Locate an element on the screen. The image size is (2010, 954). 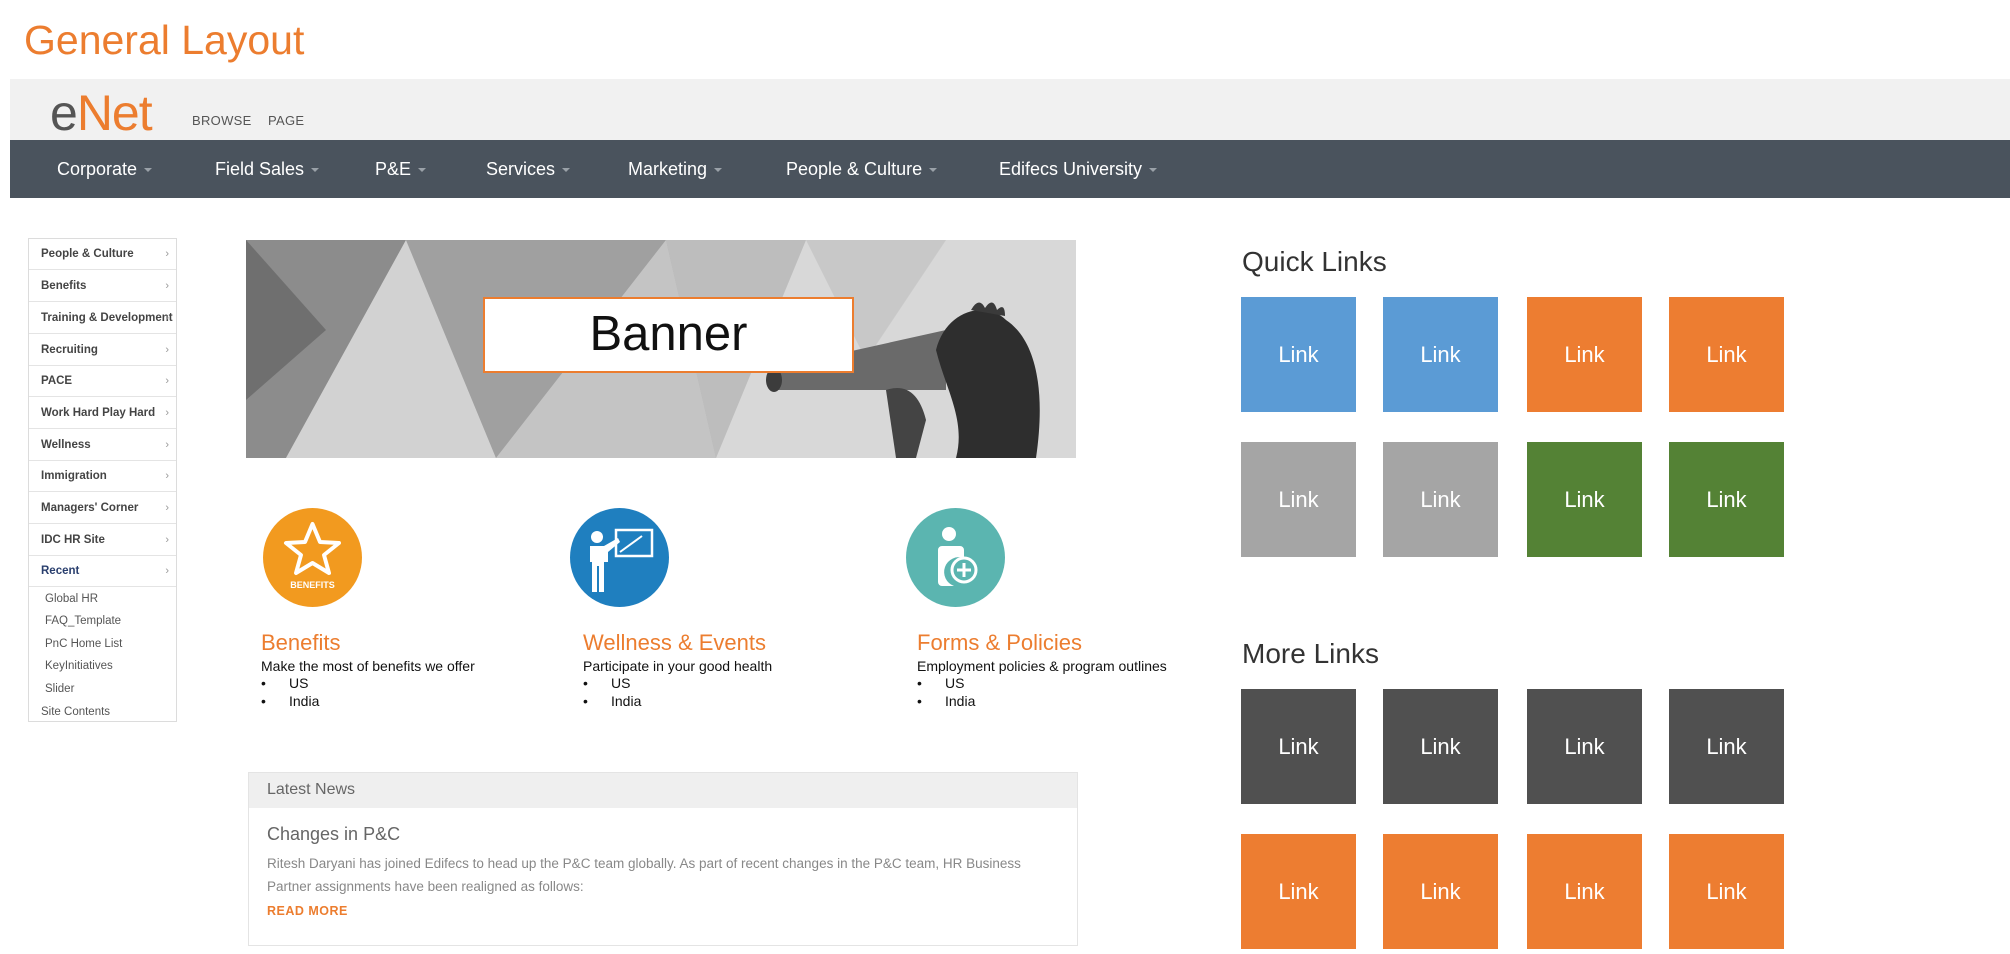
wellness-circle is located at coordinates (619, 557).